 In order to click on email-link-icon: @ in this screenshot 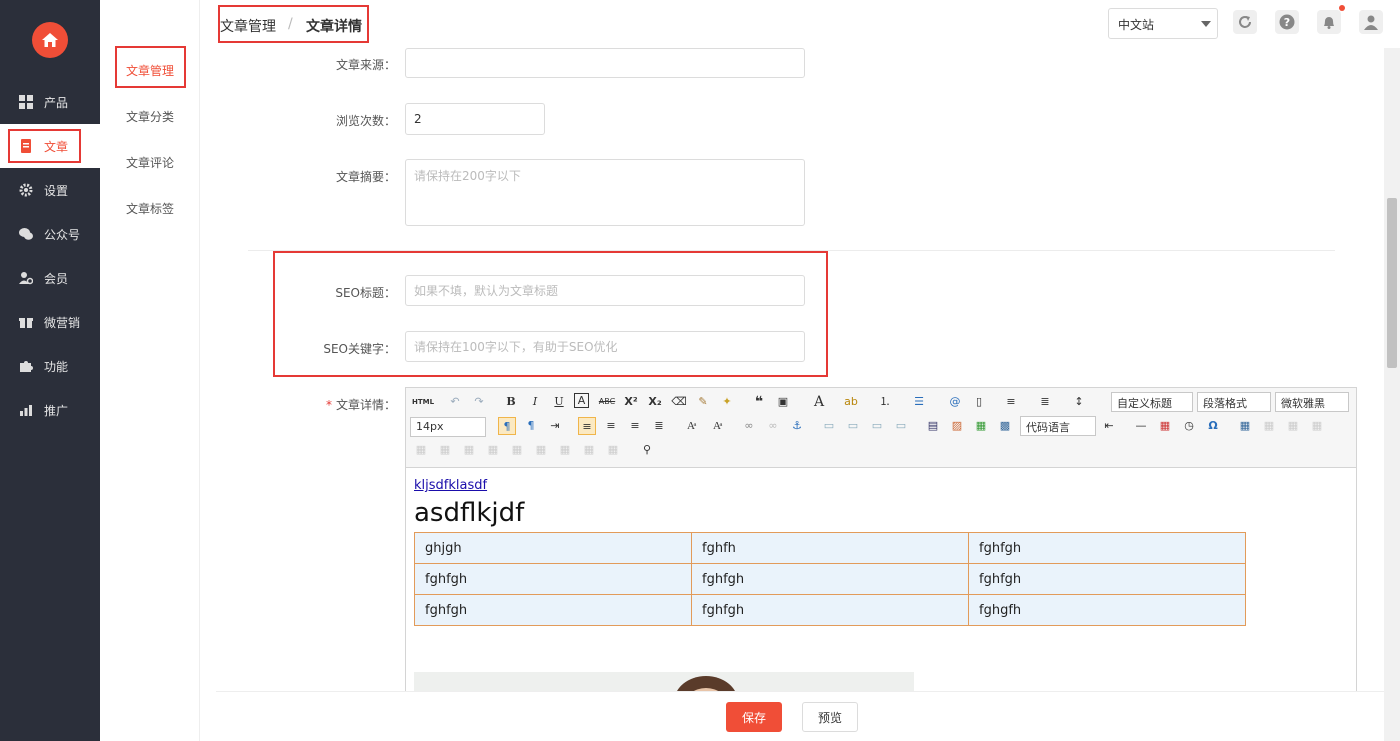, I will do `click(955, 402)`.